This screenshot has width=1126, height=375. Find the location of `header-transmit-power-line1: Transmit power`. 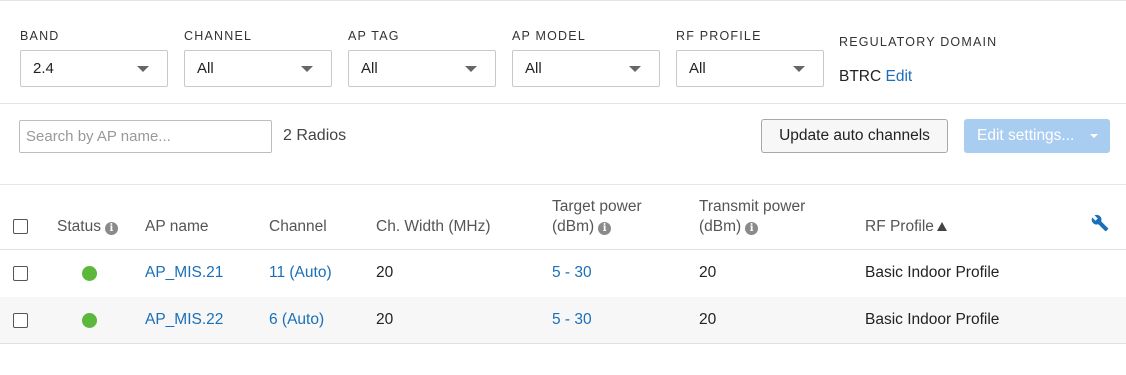

header-transmit-power-line1: Transmit power is located at coordinates (752, 206).